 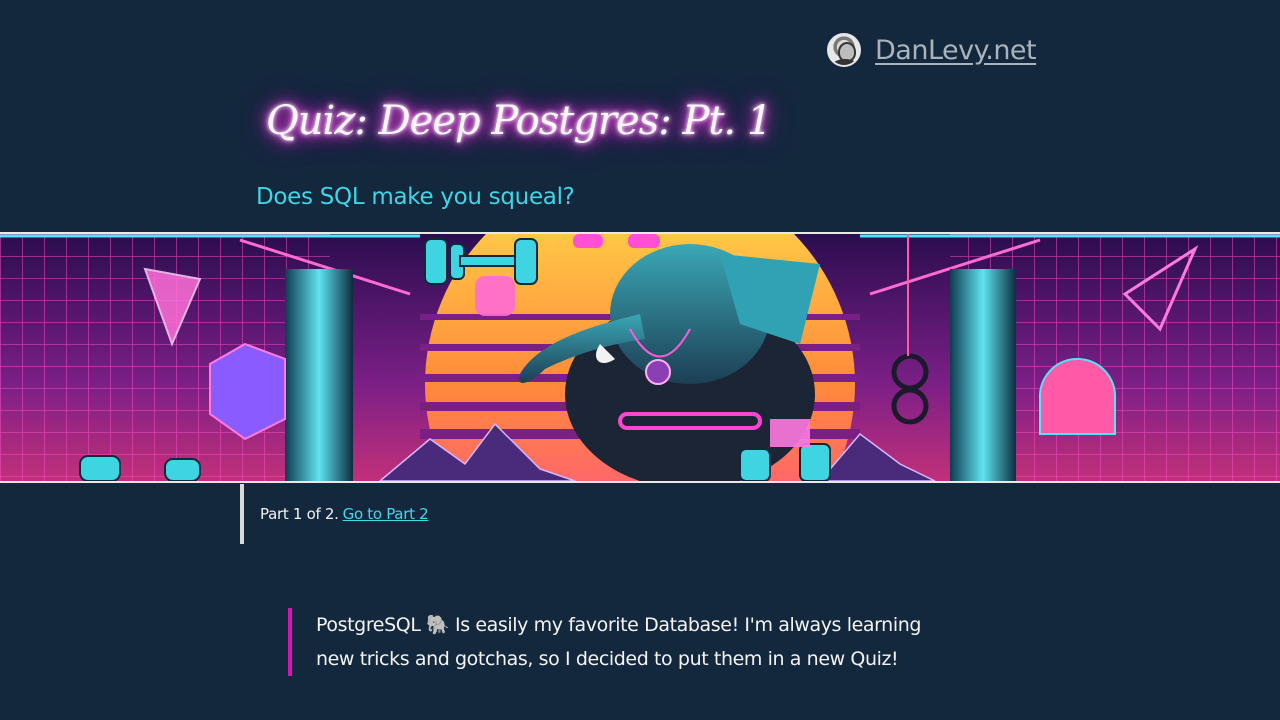 I want to click on next-part-link: Go to Part 2, so click(x=386, y=514).